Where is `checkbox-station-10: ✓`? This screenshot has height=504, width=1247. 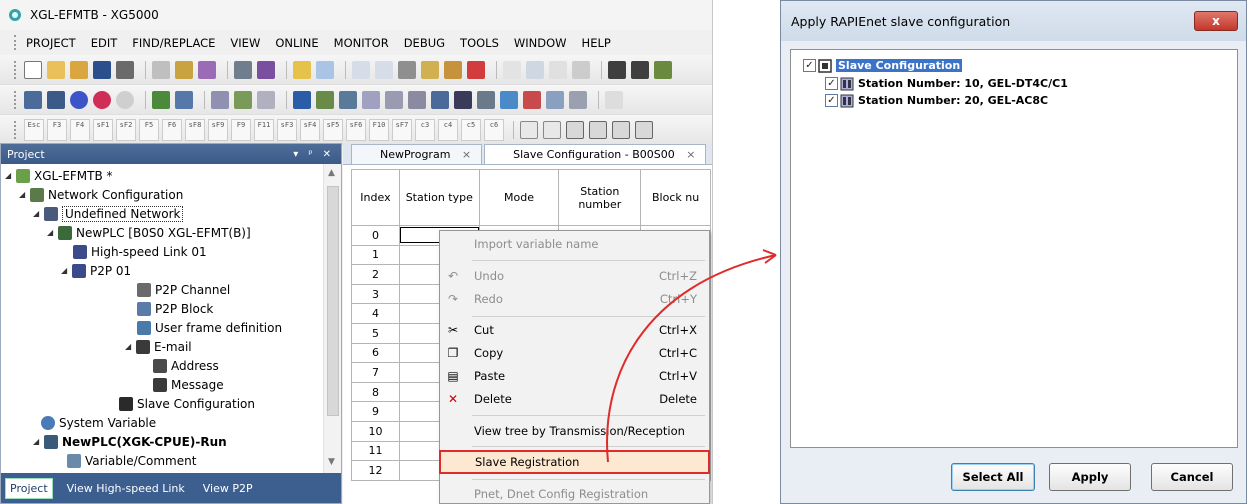 checkbox-station-10: ✓ is located at coordinates (831, 83).